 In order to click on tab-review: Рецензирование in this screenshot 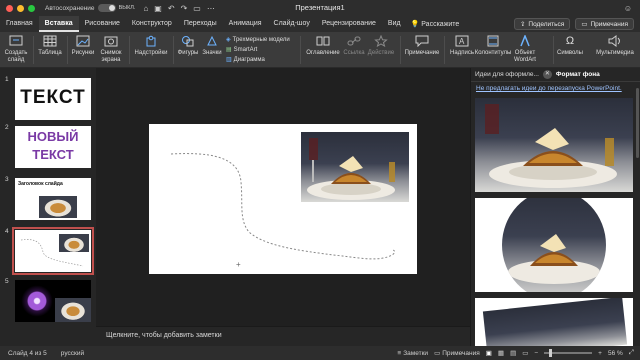, I will do `click(349, 24)`.